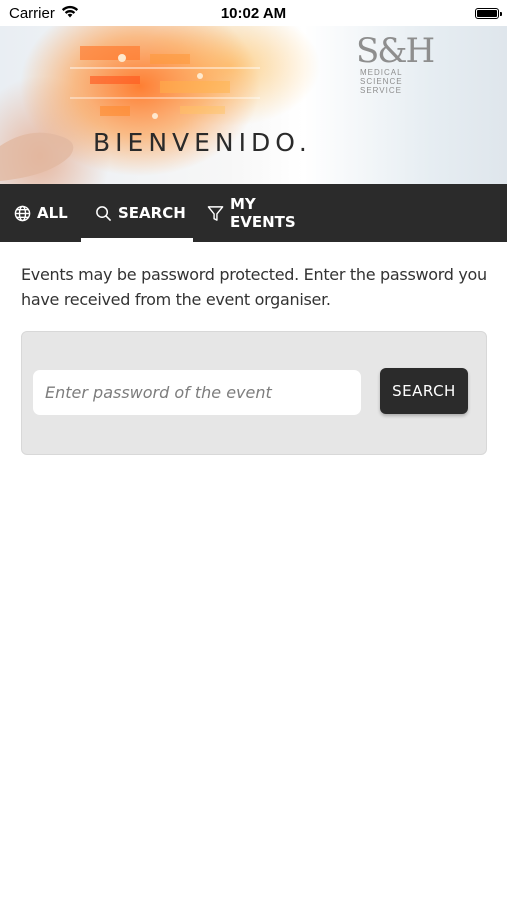 Image resolution: width=507 pixels, height=900 pixels. I want to click on globe-icon, so click(22, 213).